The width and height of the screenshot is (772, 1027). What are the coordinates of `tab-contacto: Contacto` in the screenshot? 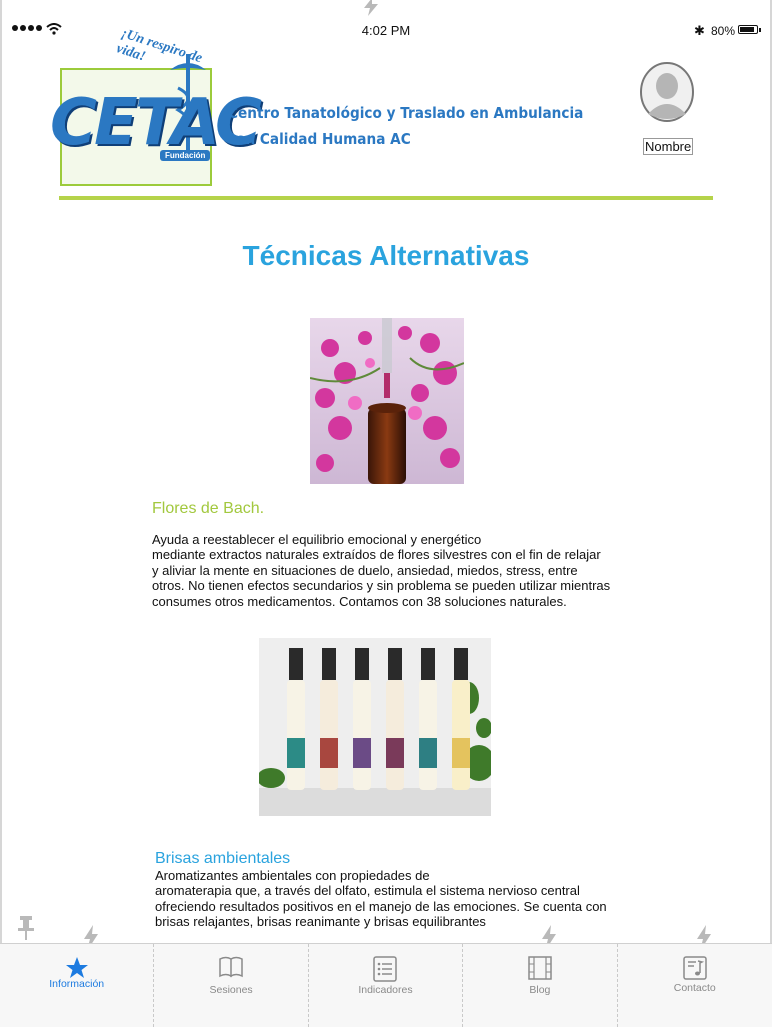 It's located at (695, 985).